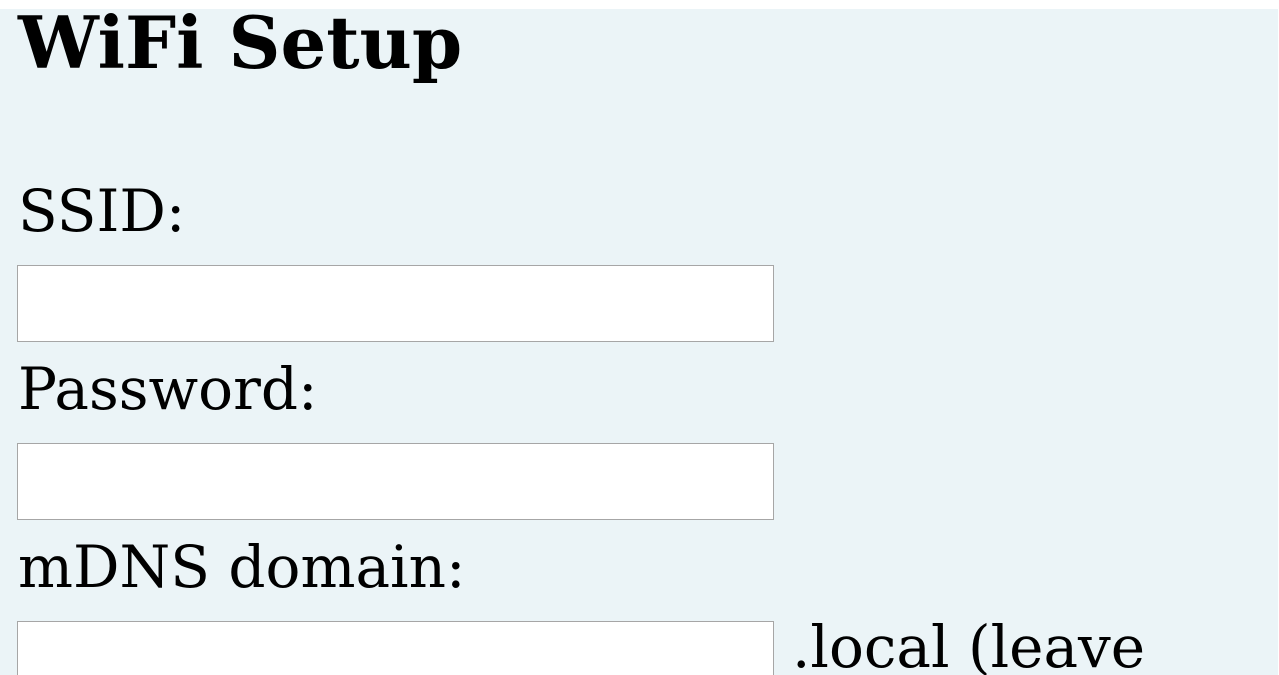 The image size is (1279, 675). What do you see at coordinates (240, 47) in the screenshot?
I see `page-title: WiFi Setup` at bounding box center [240, 47].